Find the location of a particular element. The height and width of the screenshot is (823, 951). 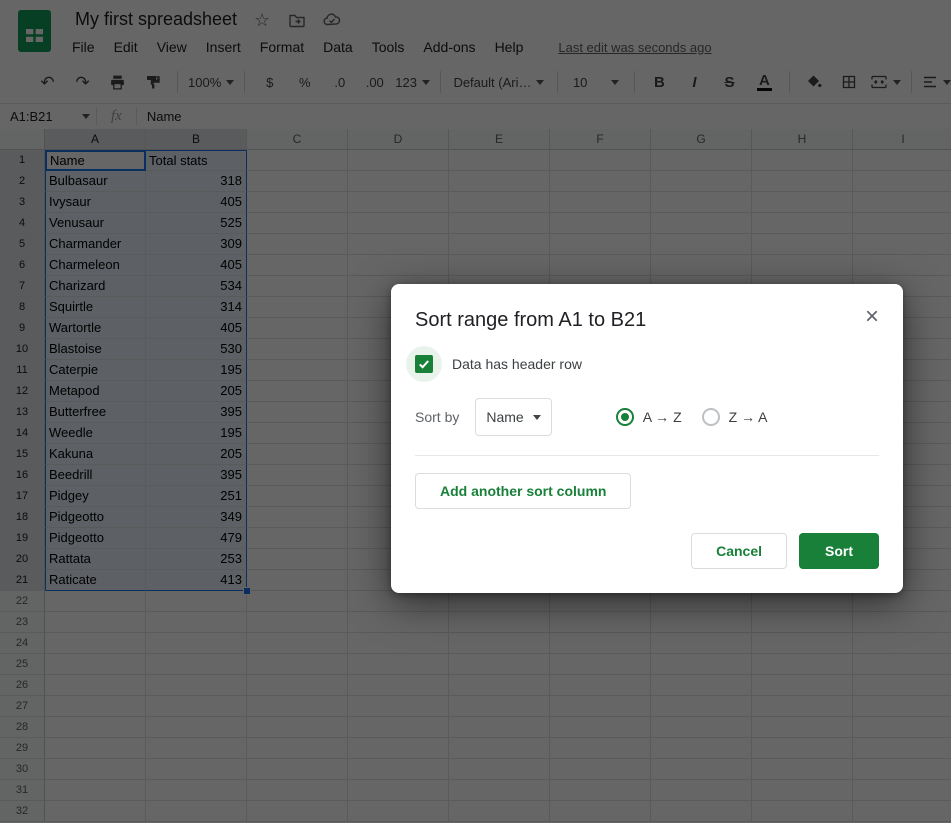

radio-option-az: A → Z is located at coordinates (648, 417).